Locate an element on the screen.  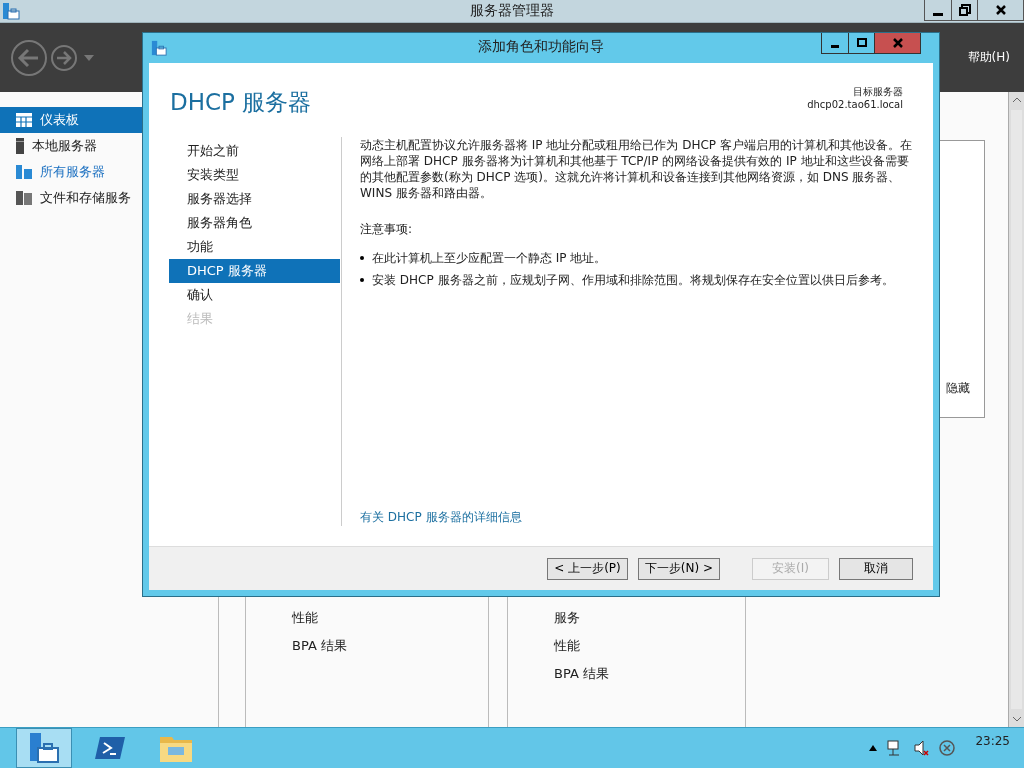
sidebar-item: 仪表板 is located at coordinates (71, 120).